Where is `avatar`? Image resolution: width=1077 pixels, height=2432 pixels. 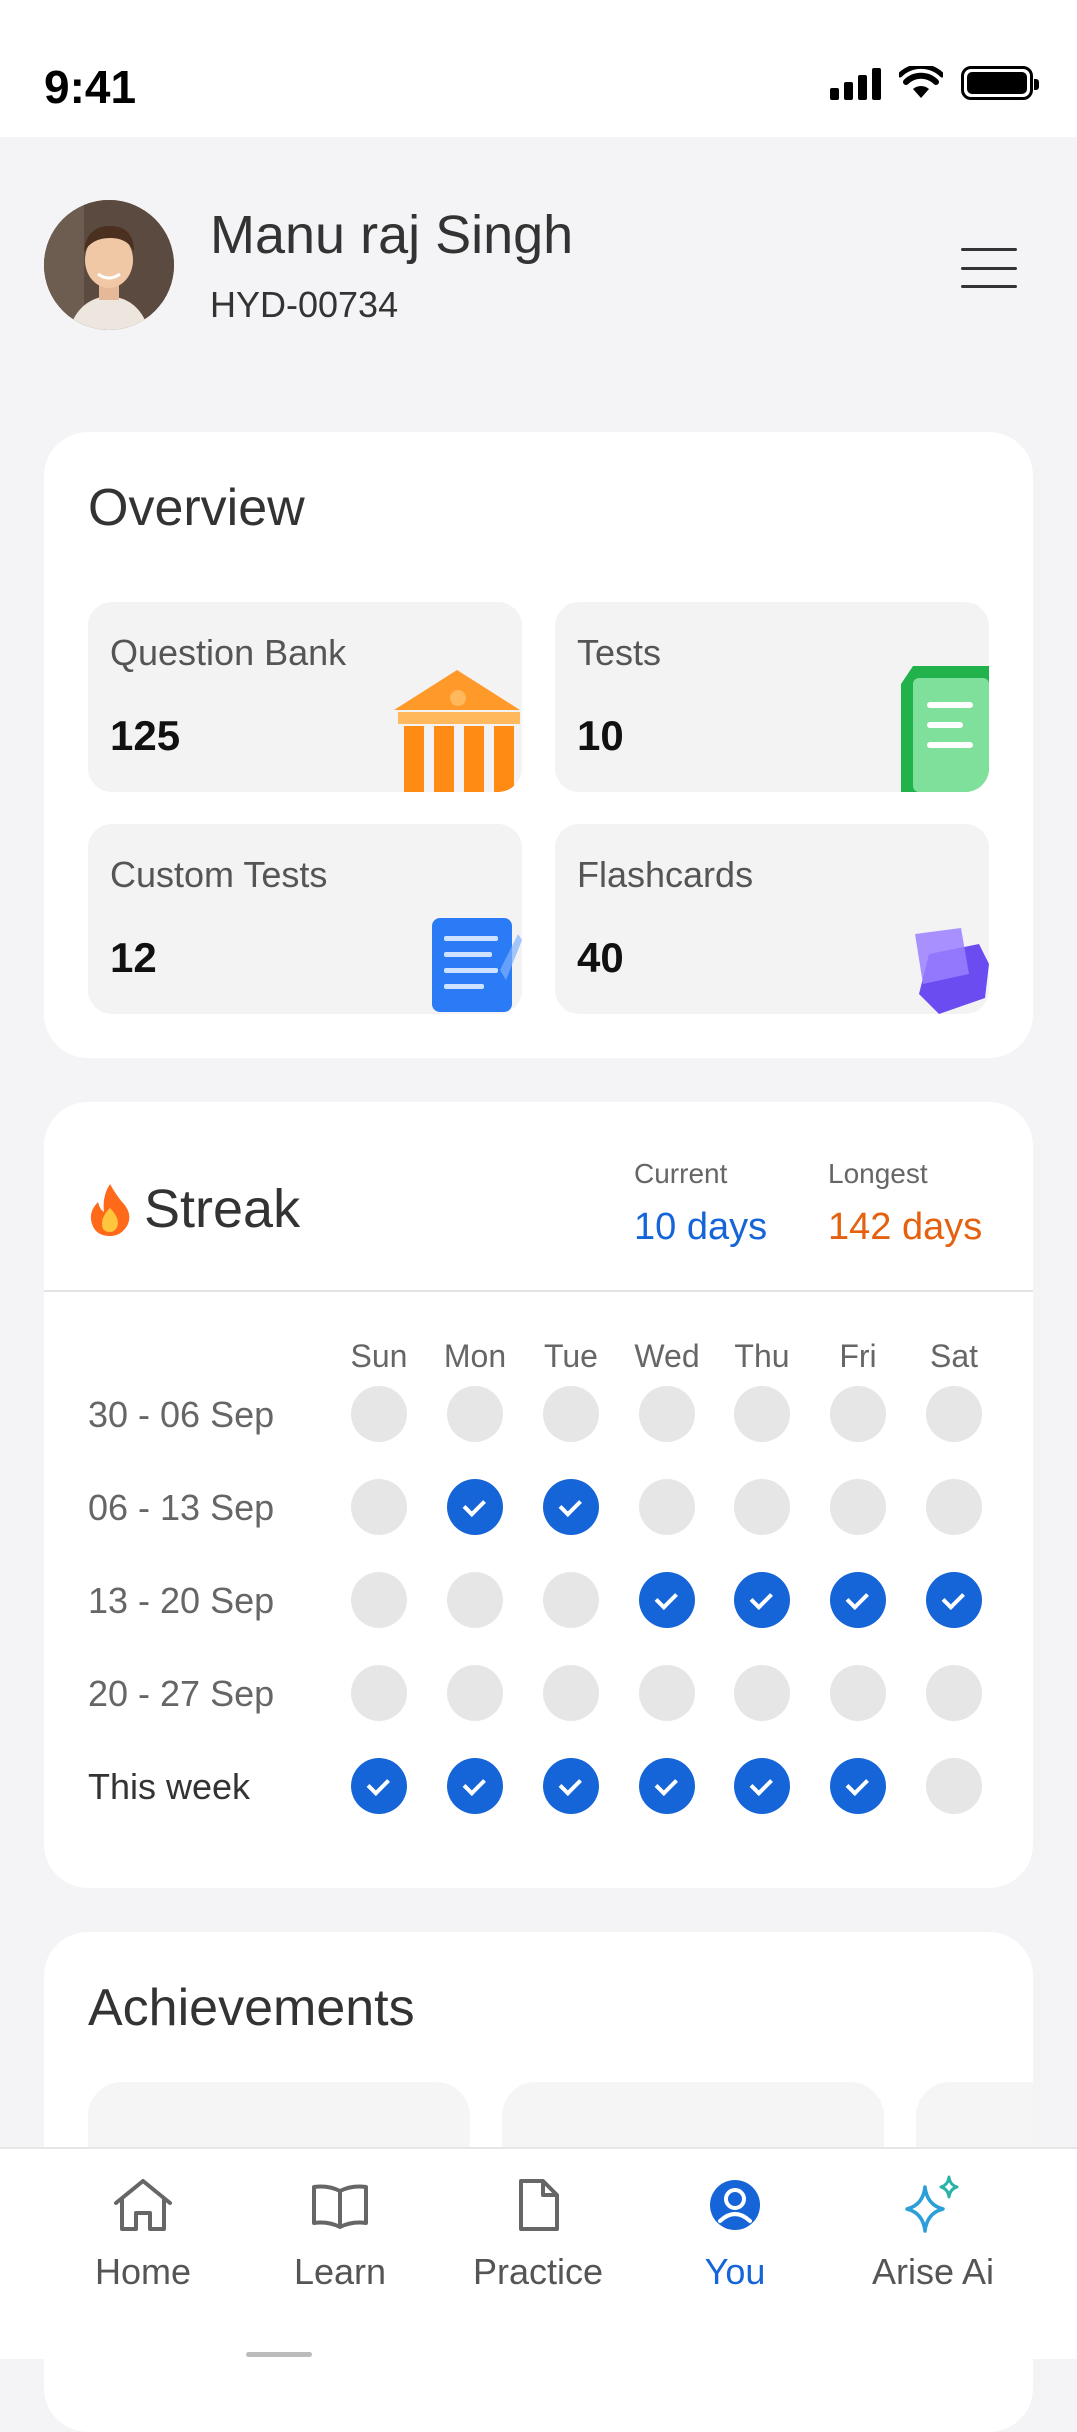 avatar is located at coordinates (109, 265).